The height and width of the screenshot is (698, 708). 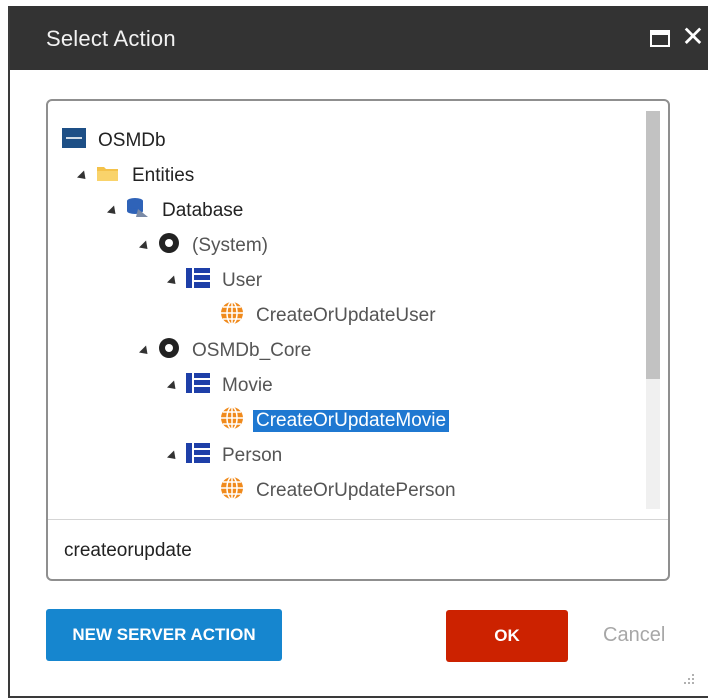 I want to click on search-row, so click(x=358, y=549).